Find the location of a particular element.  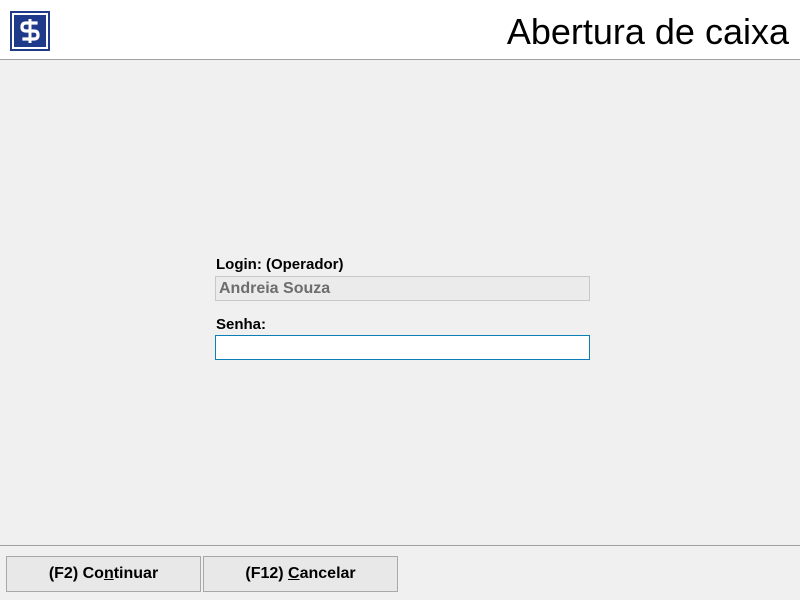

header-bar: Abertura de caixa is located at coordinates (400, 30).